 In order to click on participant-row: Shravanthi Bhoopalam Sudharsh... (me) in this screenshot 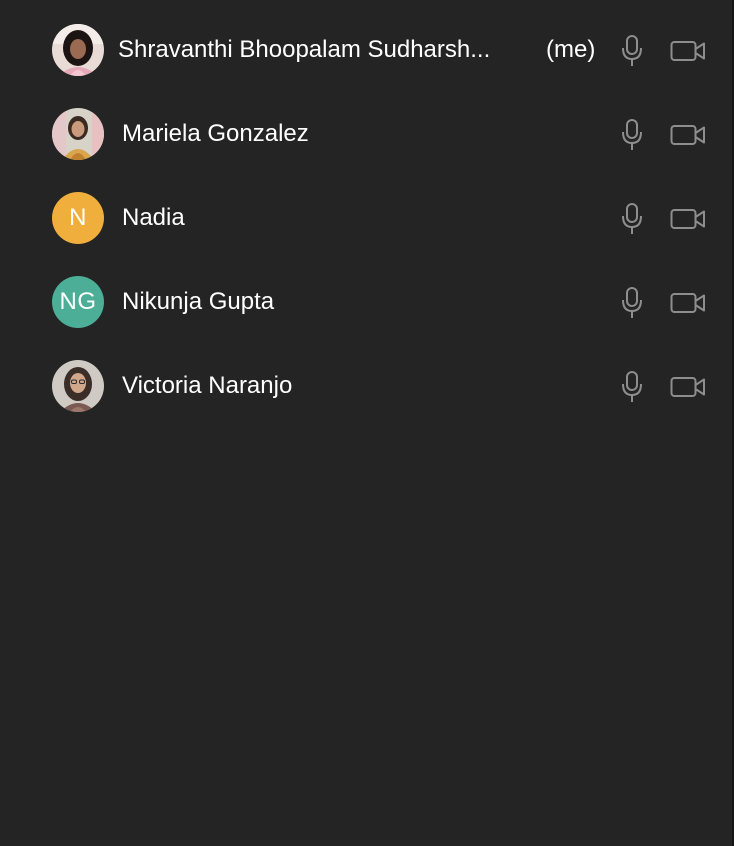, I will do `click(366, 50)`.